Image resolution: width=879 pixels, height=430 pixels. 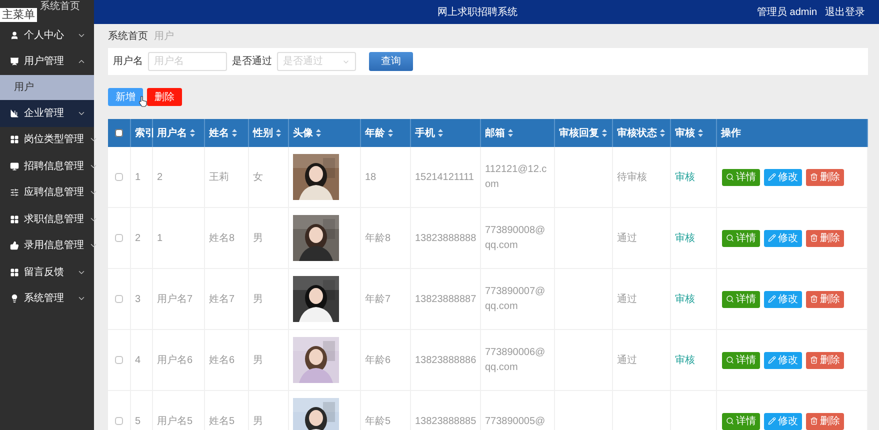 I want to click on column-header: 用户名, so click(x=176, y=133).